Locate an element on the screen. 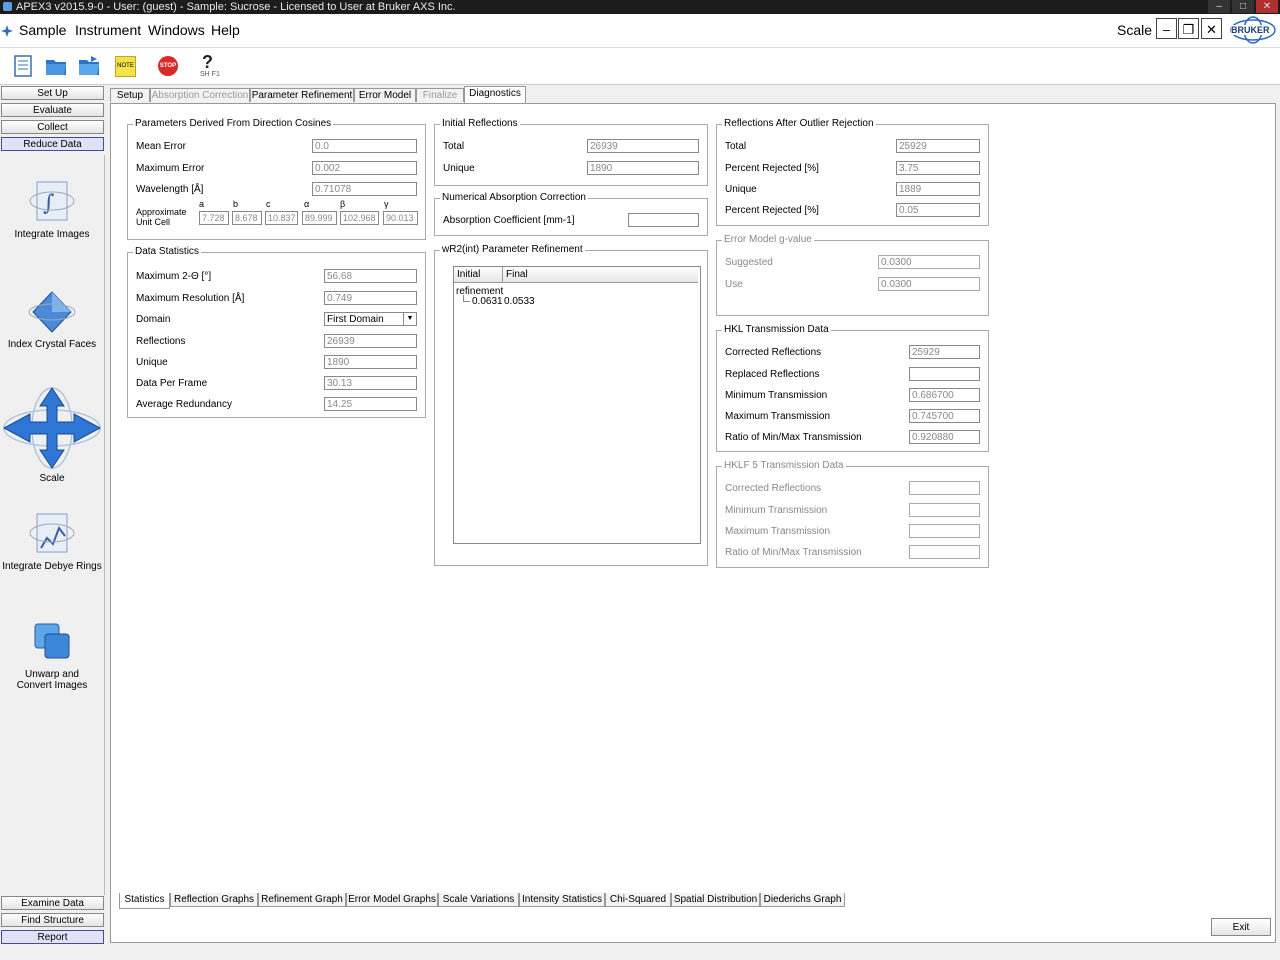  minimize-view-button: – is located at coordinates (1166, 28).